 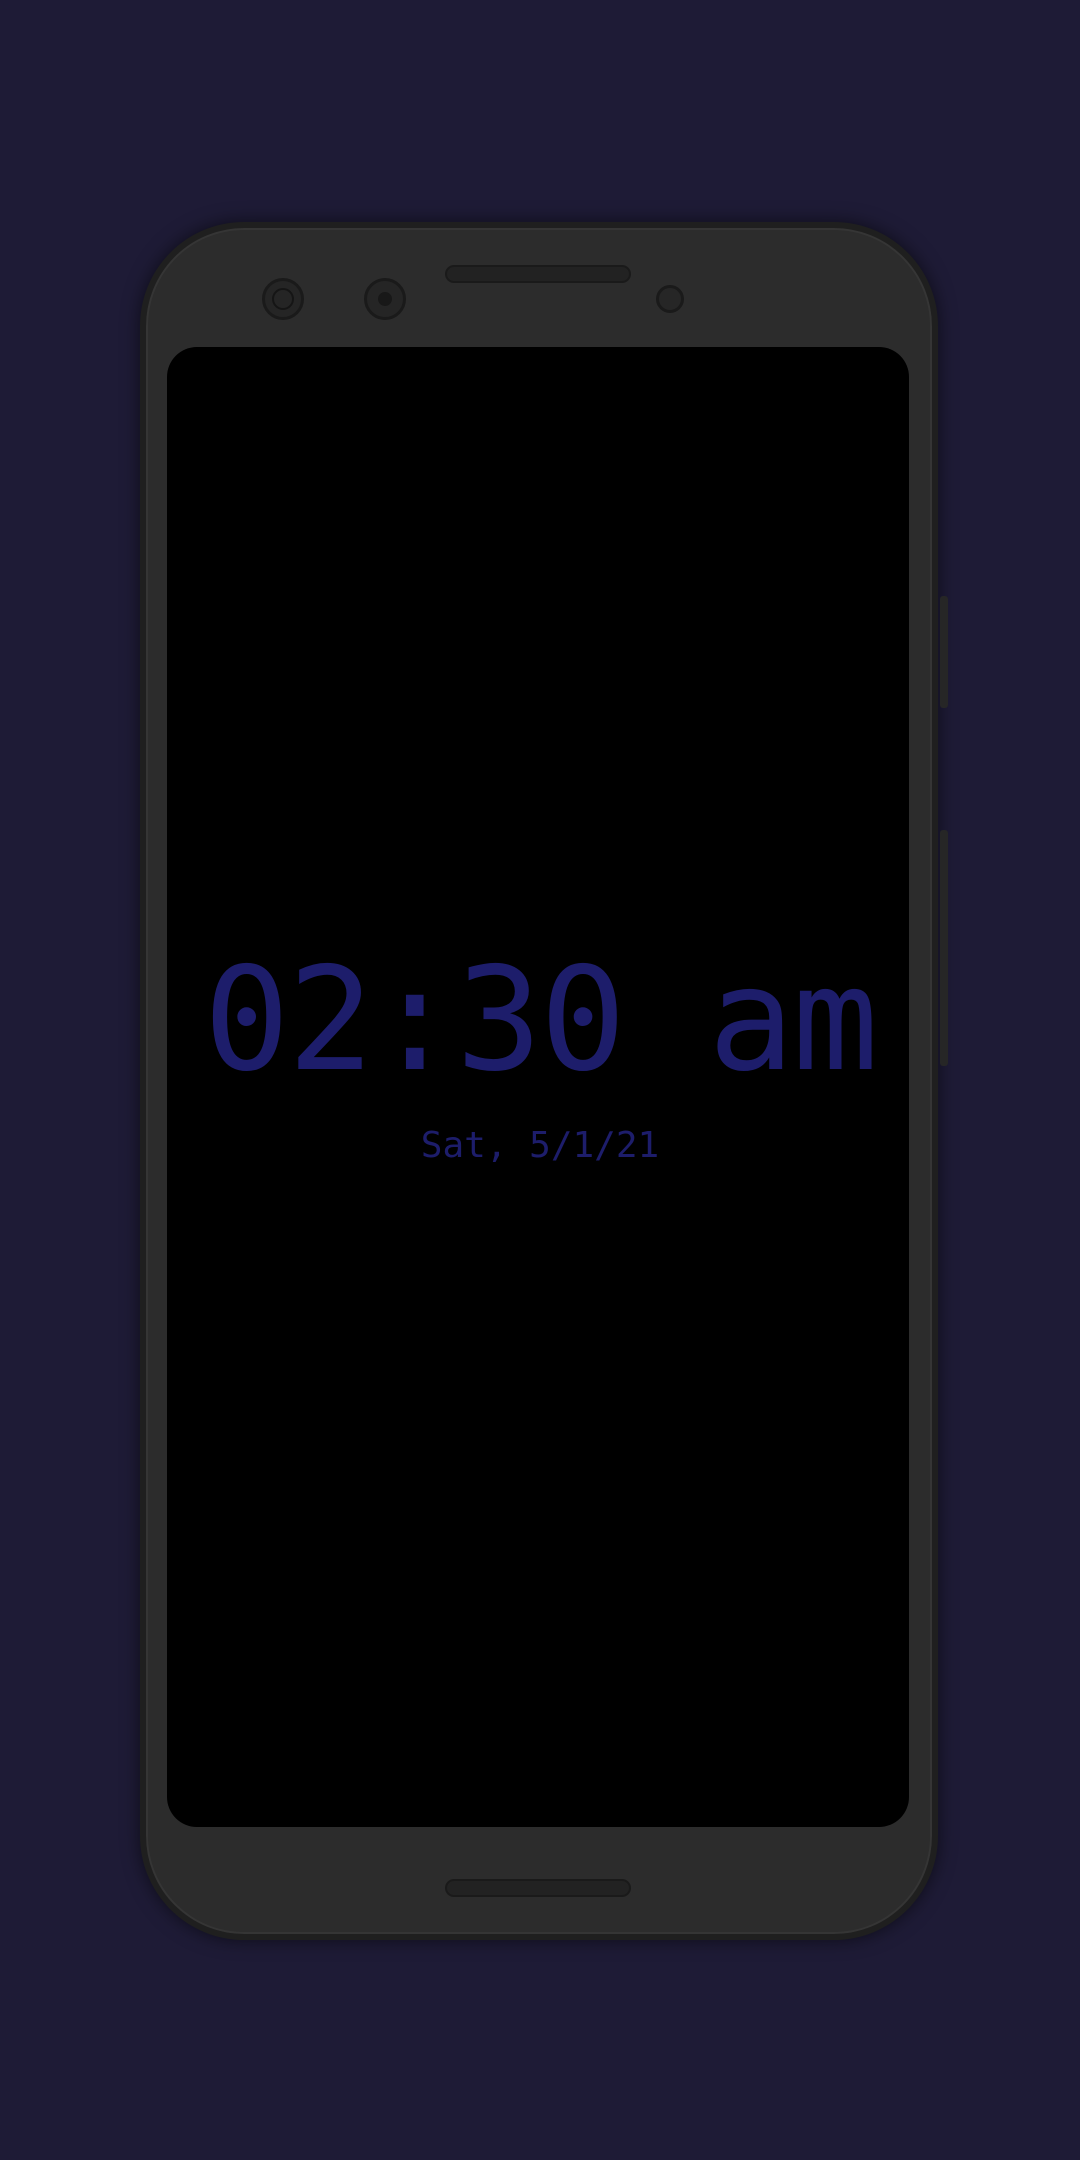 What do you see at coordinates (670, 299) in the screenshot?
I see `proximity-sensor-icon` at bounding box center [670, 299].